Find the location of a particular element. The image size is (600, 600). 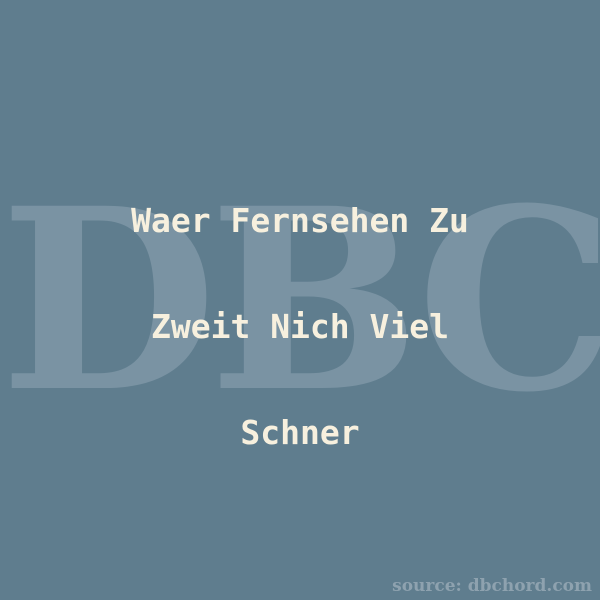

source-credit: source: dbchord.com is located at coordinates (492, 586).